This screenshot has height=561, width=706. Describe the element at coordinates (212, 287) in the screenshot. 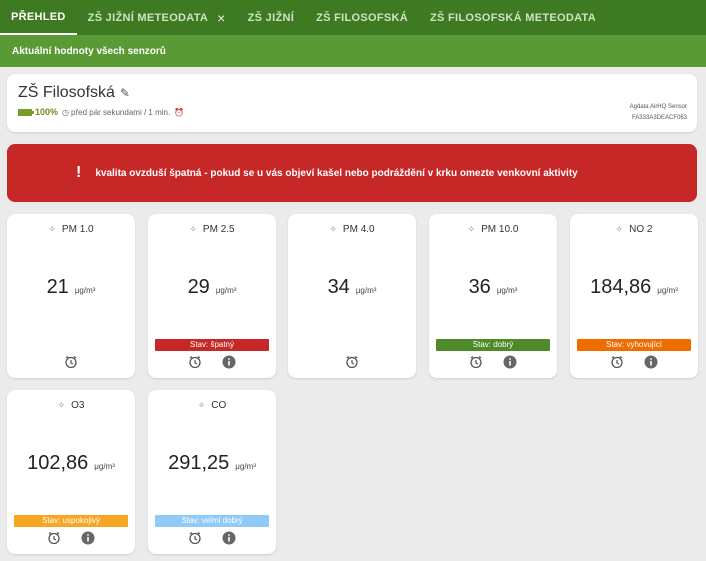

I see `sensor-value: 29 μg/m³` at that location.